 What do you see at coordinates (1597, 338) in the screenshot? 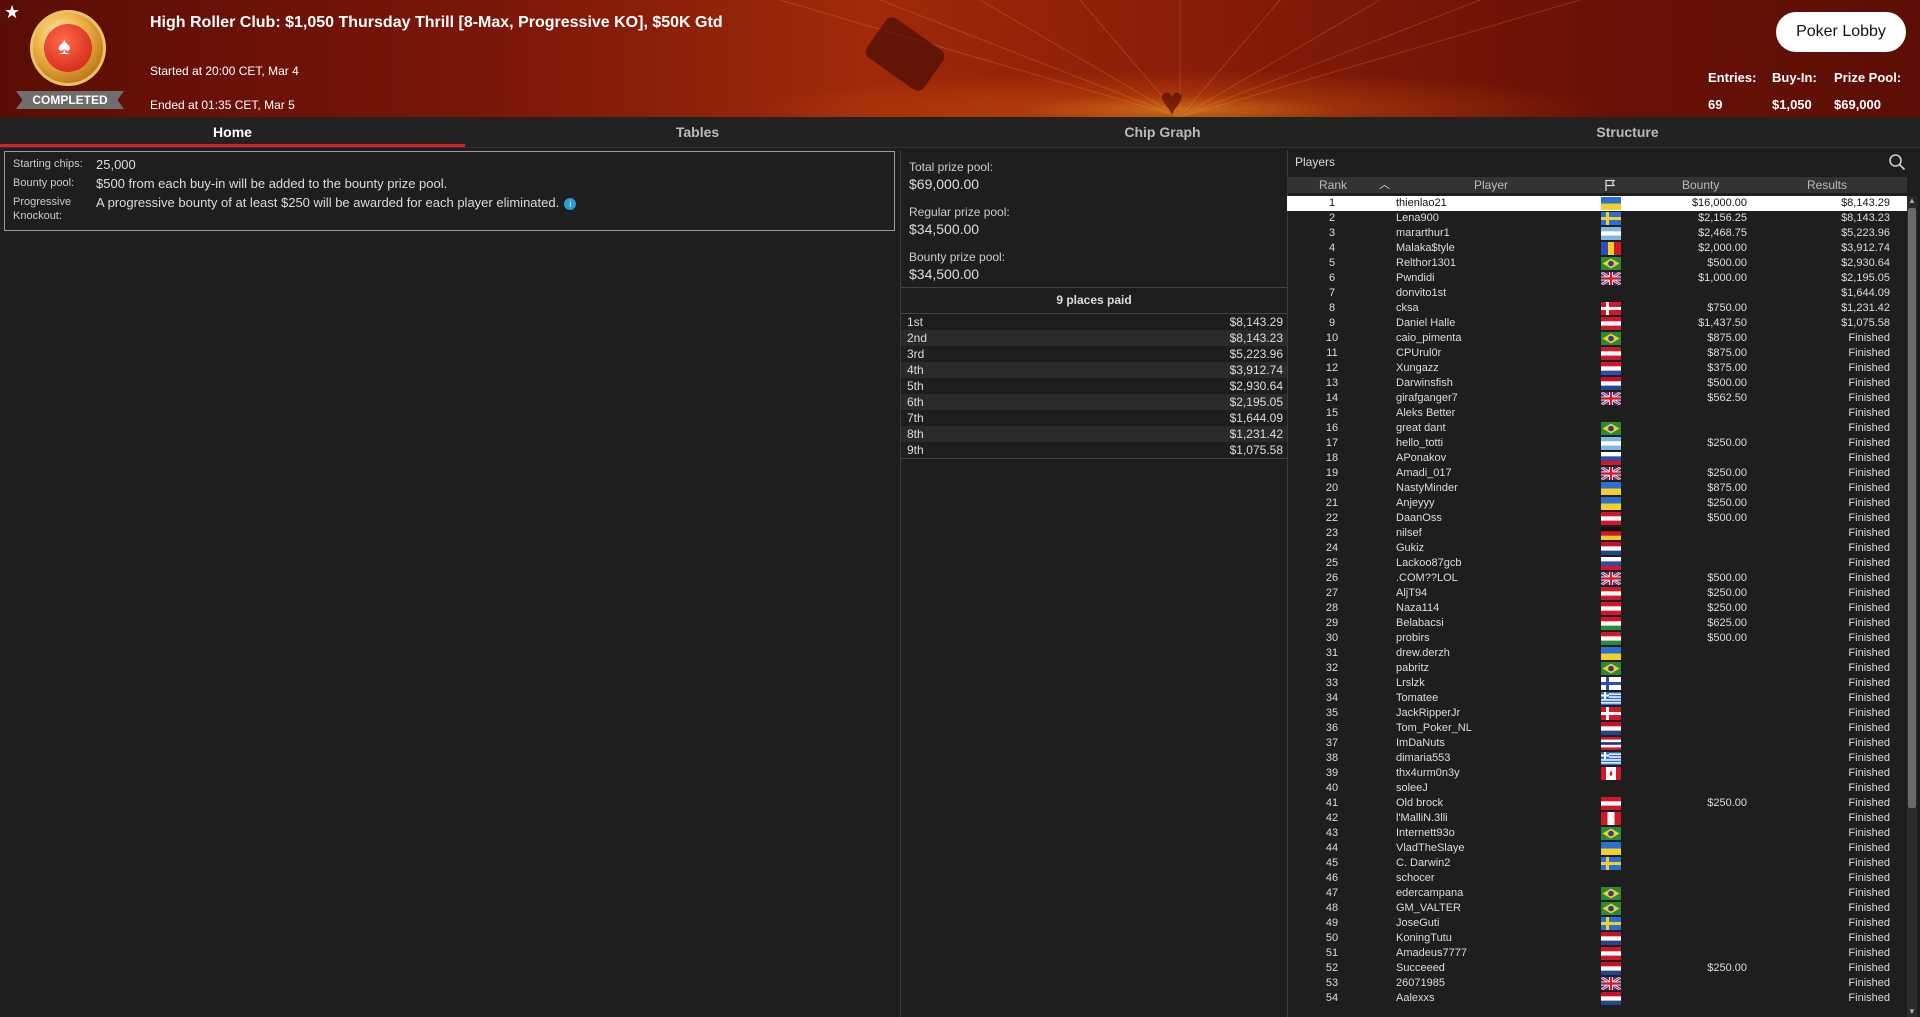
I see `player-row: 10 caio_pimenta $875.00 Finished` at bounding box center [1597, 338].